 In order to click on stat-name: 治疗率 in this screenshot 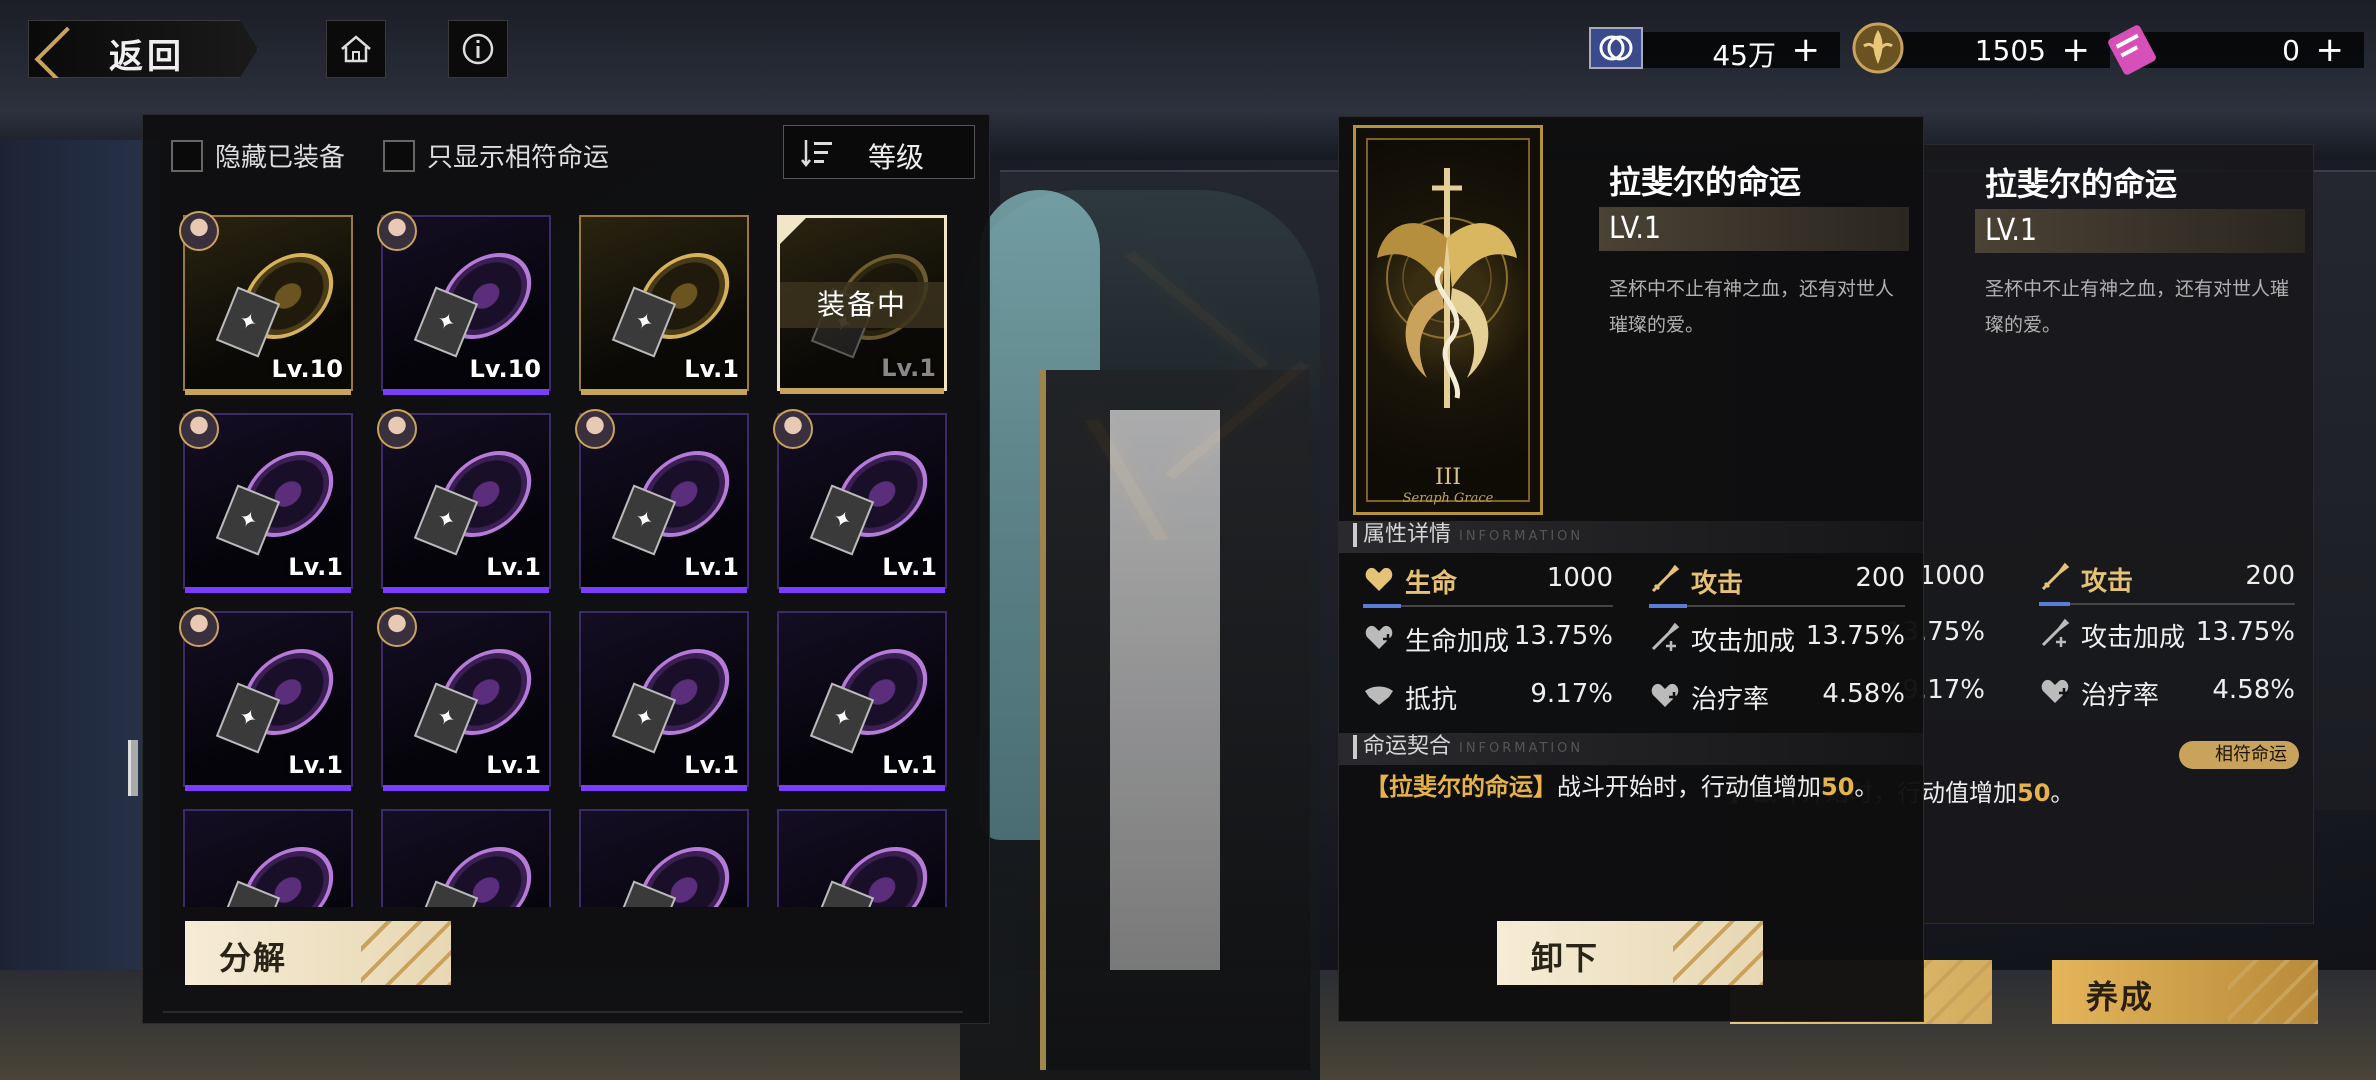, I will do `click(1730, 700)`.